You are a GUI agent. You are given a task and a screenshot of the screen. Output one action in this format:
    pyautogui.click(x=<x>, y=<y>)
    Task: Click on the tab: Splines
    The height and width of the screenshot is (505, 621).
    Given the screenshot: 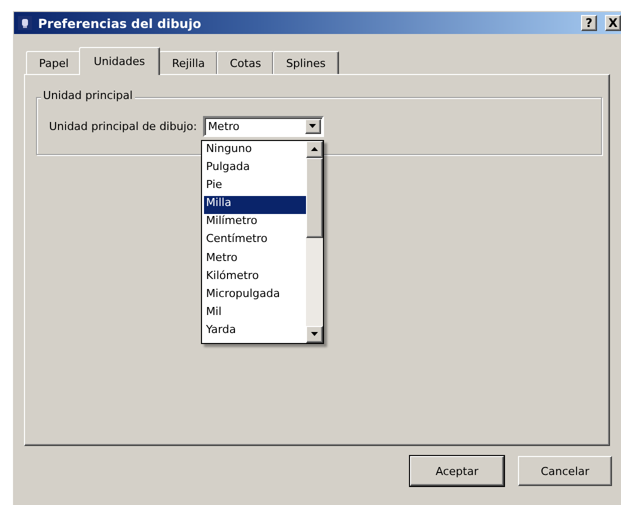 What is the action you would take?
    pyautogui.click(x=306, y=62)
    